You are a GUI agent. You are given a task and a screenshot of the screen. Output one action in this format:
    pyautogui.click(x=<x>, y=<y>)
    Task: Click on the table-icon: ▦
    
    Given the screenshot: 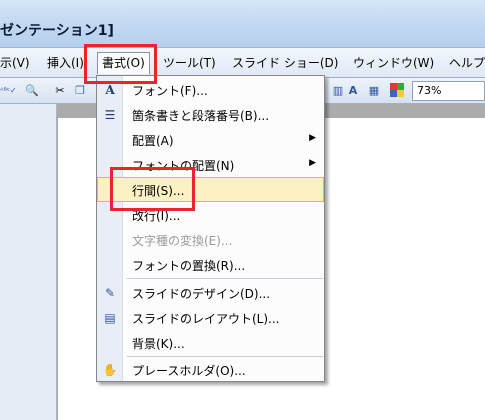 What is the action you would take?
    pyautogui.click(x=374, y=91)
    